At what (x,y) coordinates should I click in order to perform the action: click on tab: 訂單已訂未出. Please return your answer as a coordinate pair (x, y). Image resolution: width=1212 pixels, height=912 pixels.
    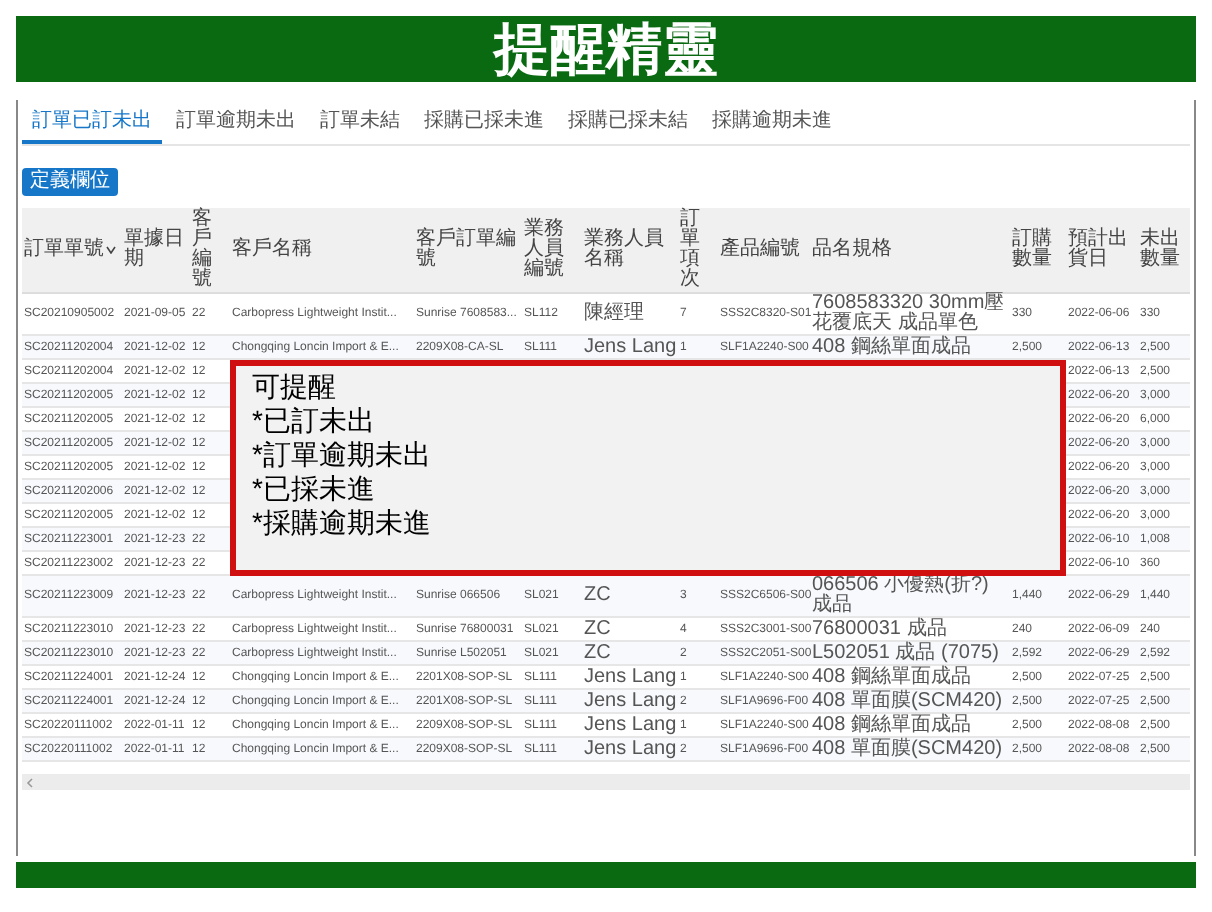
    Looking at the image, I should click on (92, 126).